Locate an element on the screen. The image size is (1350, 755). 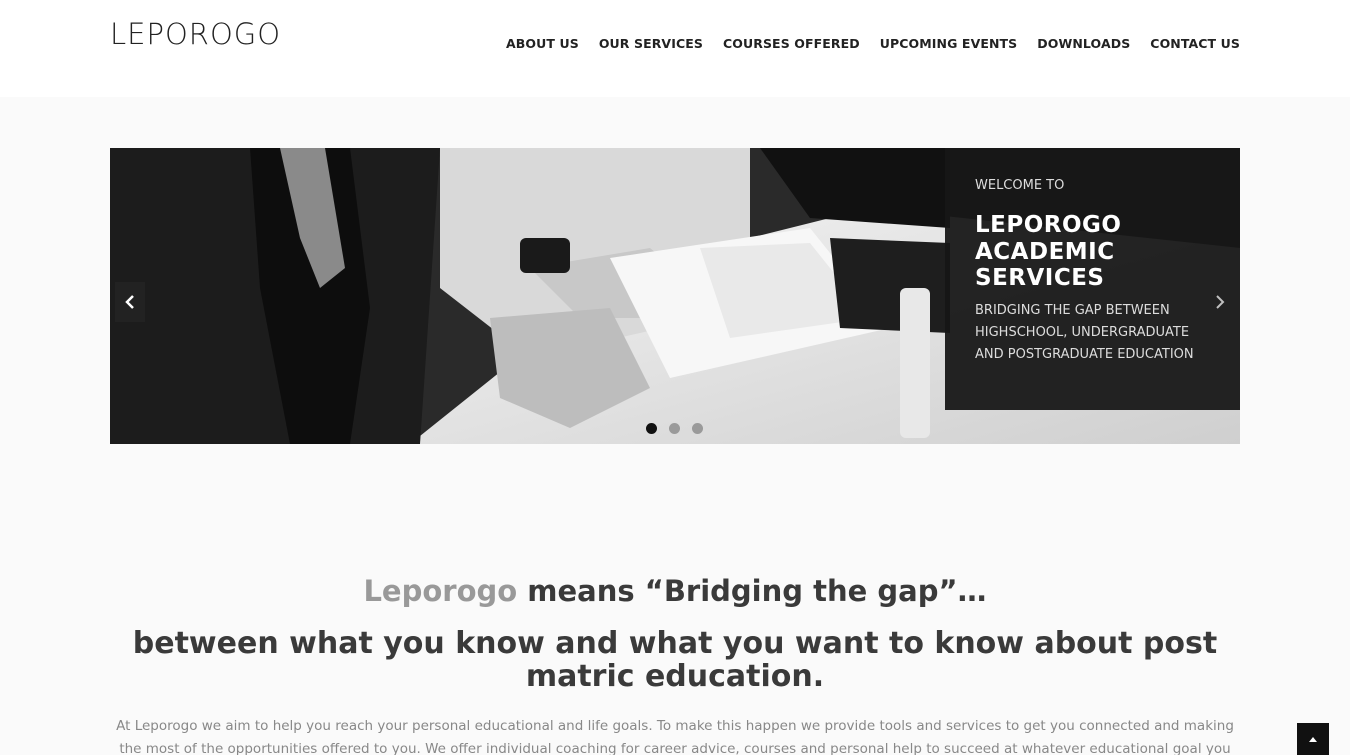
slider-prev-button is located at coordinates (130, 302).